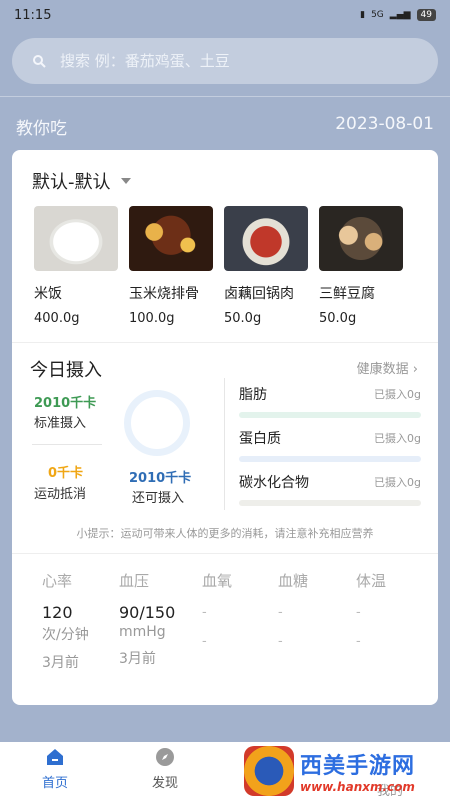 Image resolution: width=450 pixels, height=800 pixels. Describe the element at coordinates (318, 609) in the screenshot. I see `vital-blood-sugar: 血糖 - -` at that location.